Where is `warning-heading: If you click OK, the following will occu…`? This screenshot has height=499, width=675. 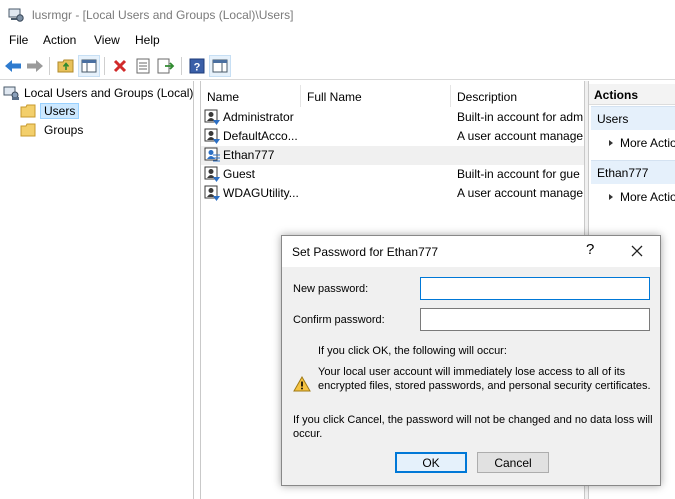
warning-heading: If you click OK, the following will occu… is located at coordinates (412, 351).